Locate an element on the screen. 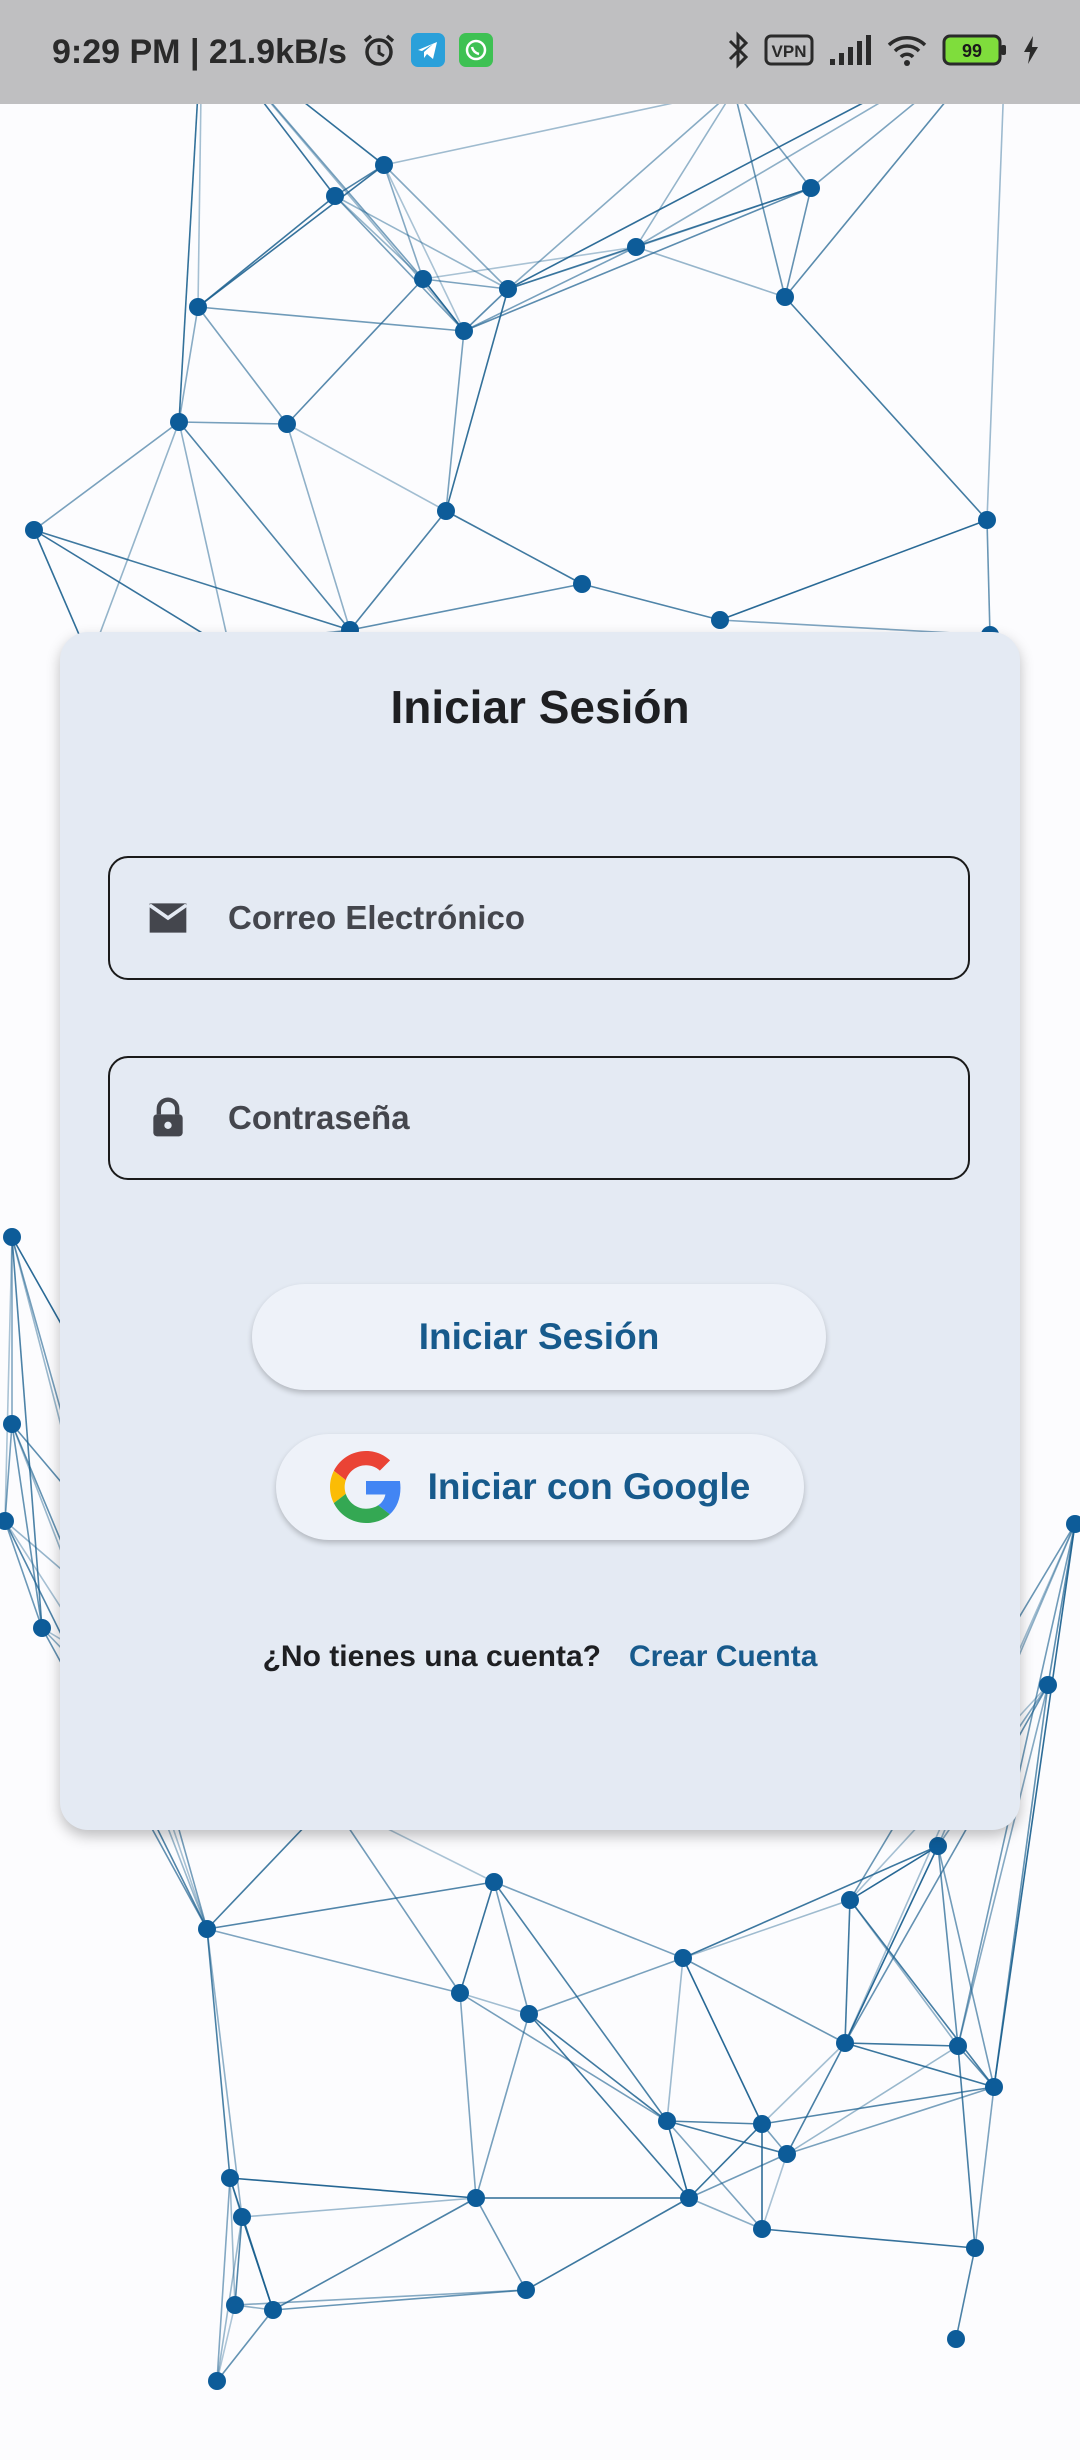 This screenshot has height=2460, width=1080. whatsapp-icon is located at coordinates (475, 52).